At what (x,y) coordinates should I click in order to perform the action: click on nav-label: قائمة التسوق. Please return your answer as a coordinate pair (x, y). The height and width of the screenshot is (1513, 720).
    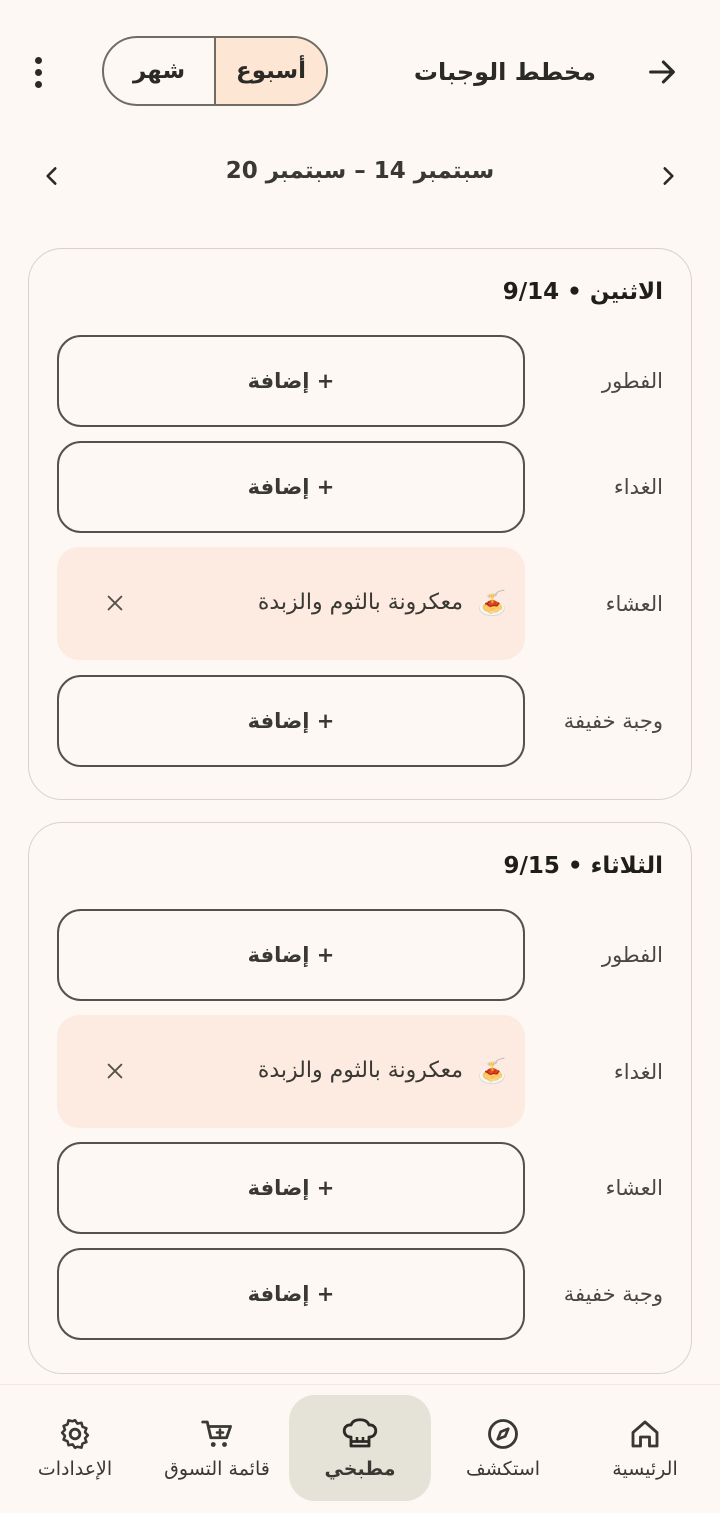
    Looking at the image, I should click on (217, 1469).